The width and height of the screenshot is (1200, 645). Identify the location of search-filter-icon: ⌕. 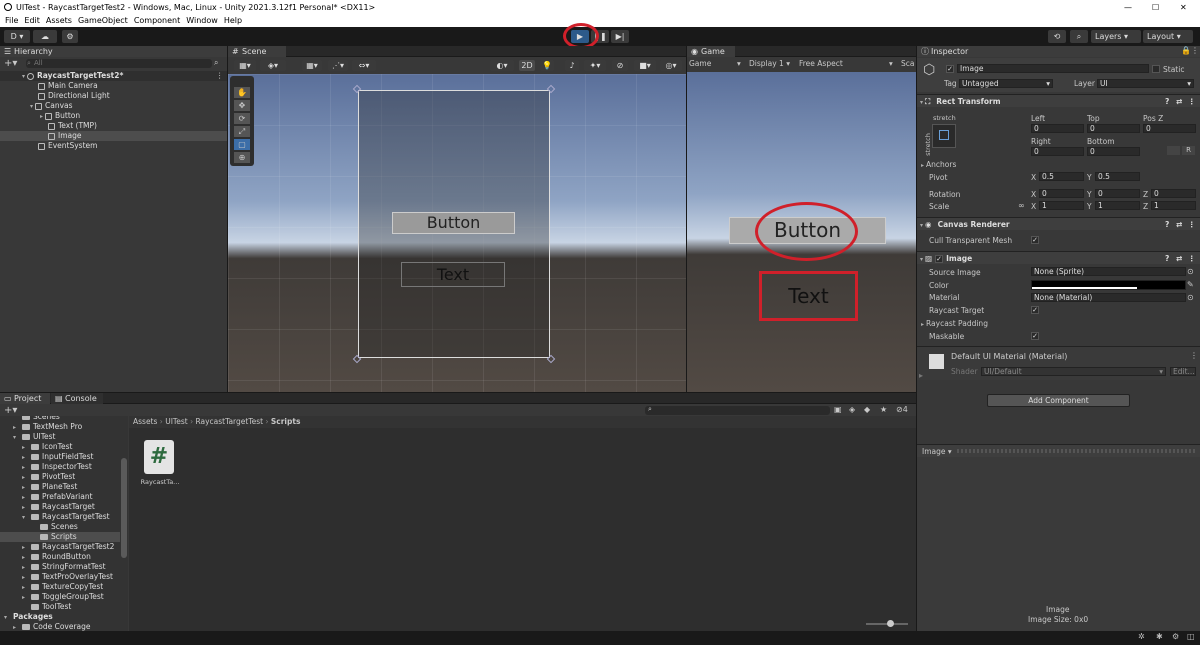
(216, 63).